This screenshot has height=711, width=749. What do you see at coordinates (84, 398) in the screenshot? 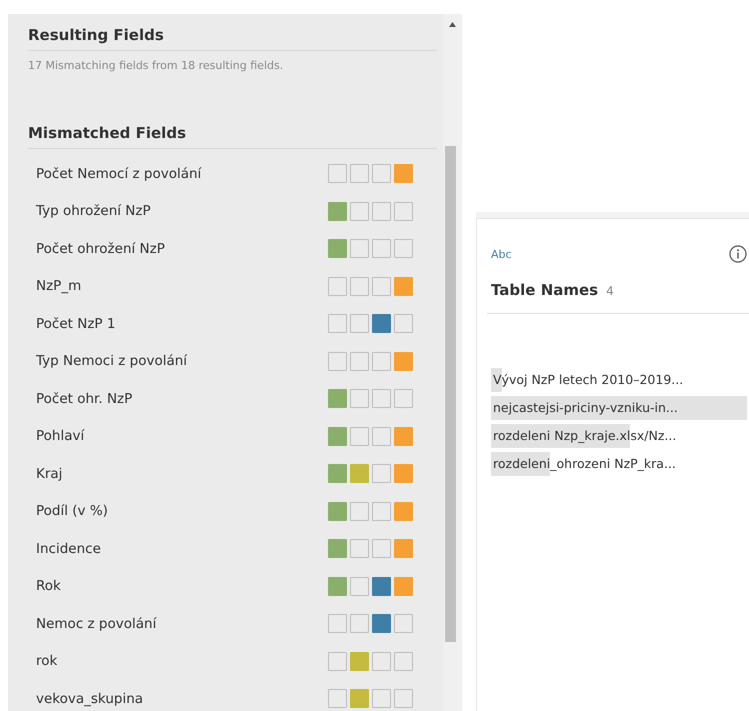
I see `field-name: Počet ohr. NzP` at bounding box center [84, 398].